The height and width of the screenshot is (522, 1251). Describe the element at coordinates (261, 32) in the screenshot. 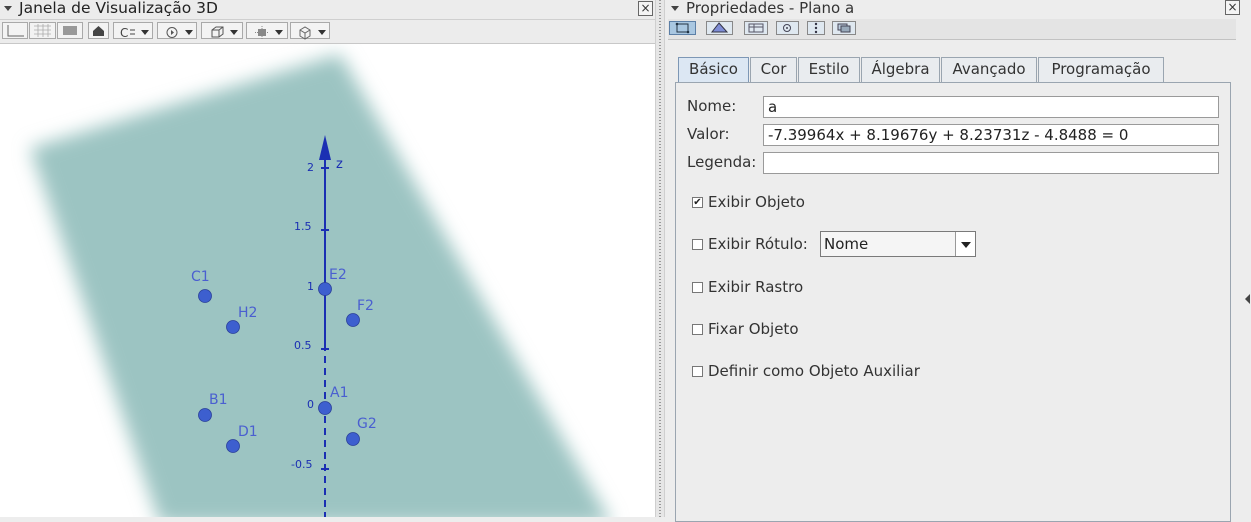

I see `clipping-icon` at that location.